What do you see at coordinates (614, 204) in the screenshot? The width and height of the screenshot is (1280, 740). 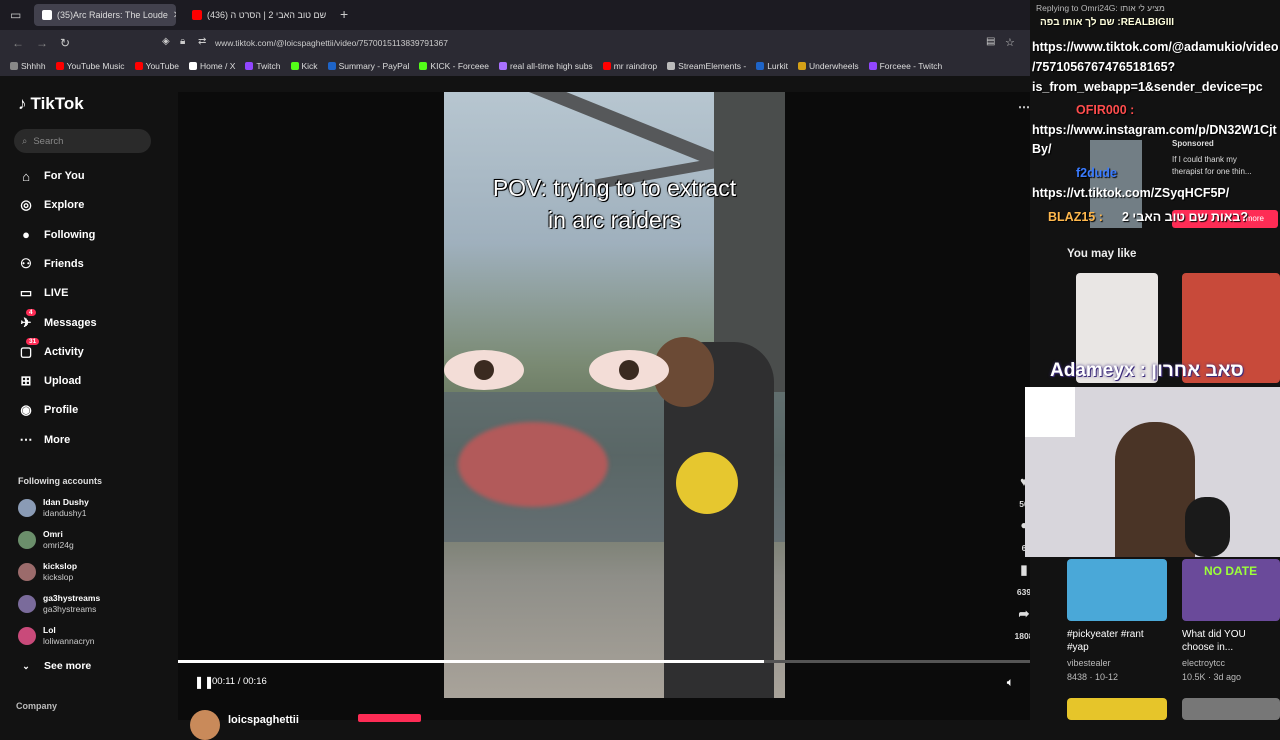 I see `video-caption: POV: trying to to extract in arc raiders` at bounding box center [614, 204].